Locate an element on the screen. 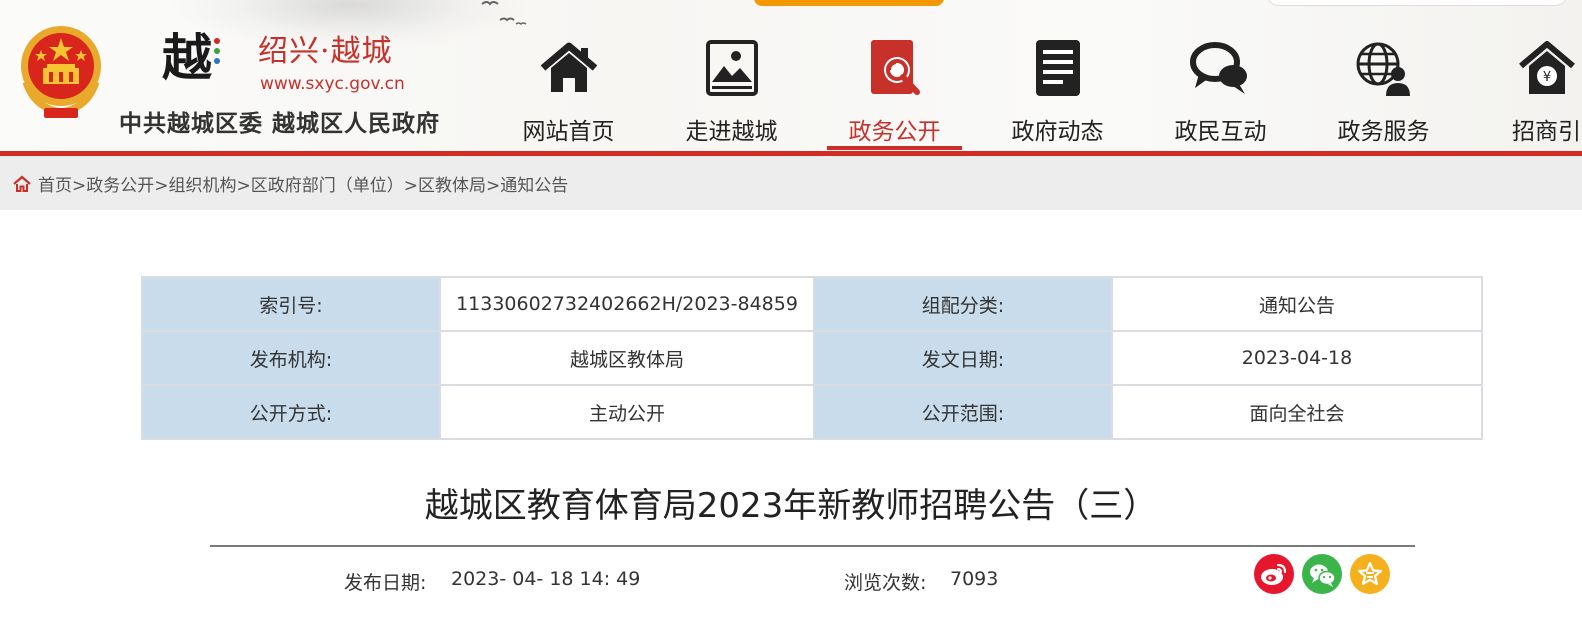 Image resolution: width=1582 pixels, height=622 pixels. favorite-button is located at coordinates (1370, 574).